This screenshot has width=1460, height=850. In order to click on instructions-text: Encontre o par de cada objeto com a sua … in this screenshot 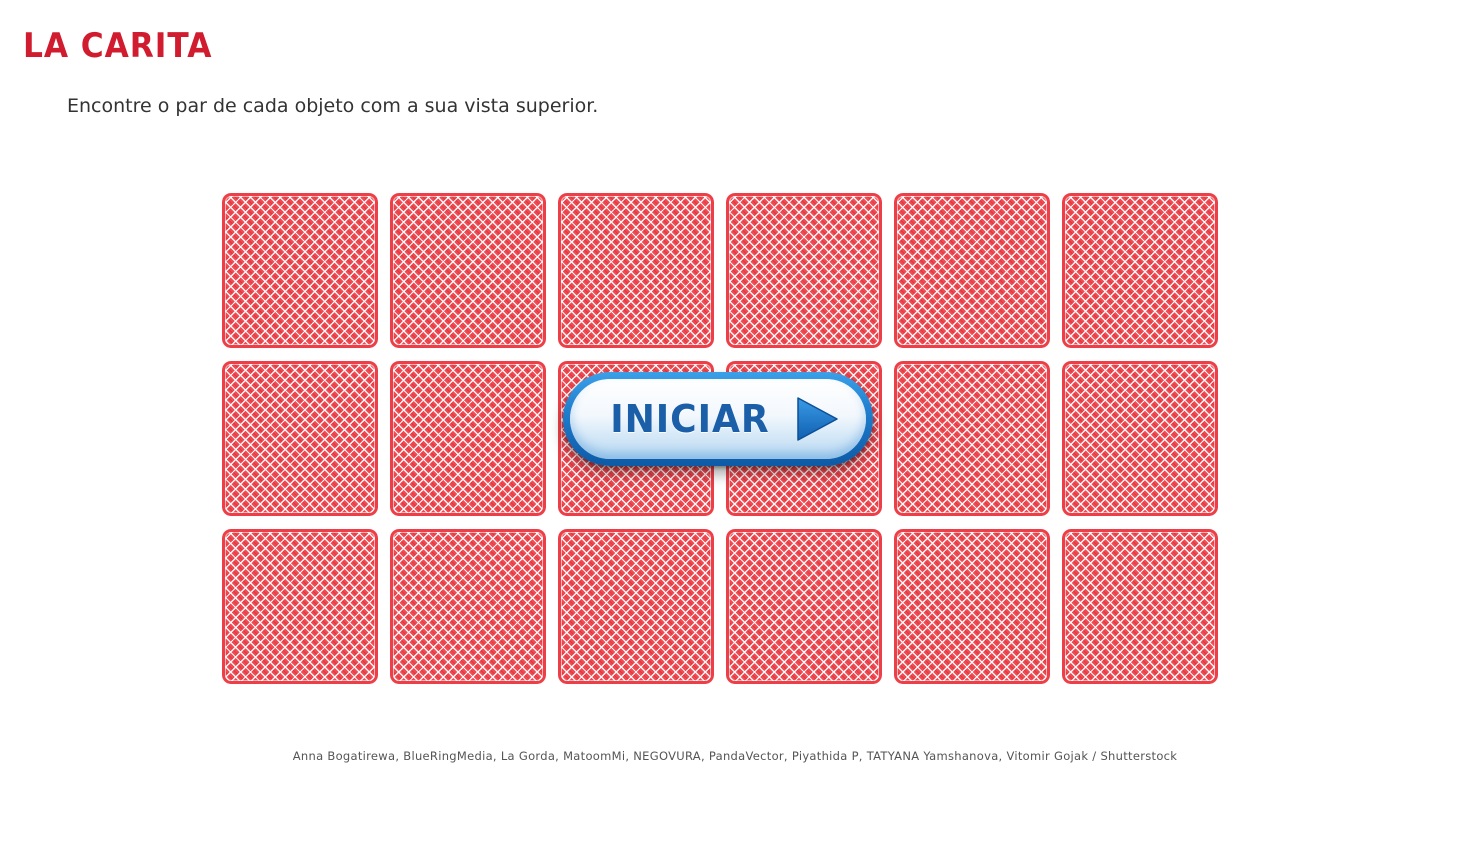, I will do `click(333, 106)`.